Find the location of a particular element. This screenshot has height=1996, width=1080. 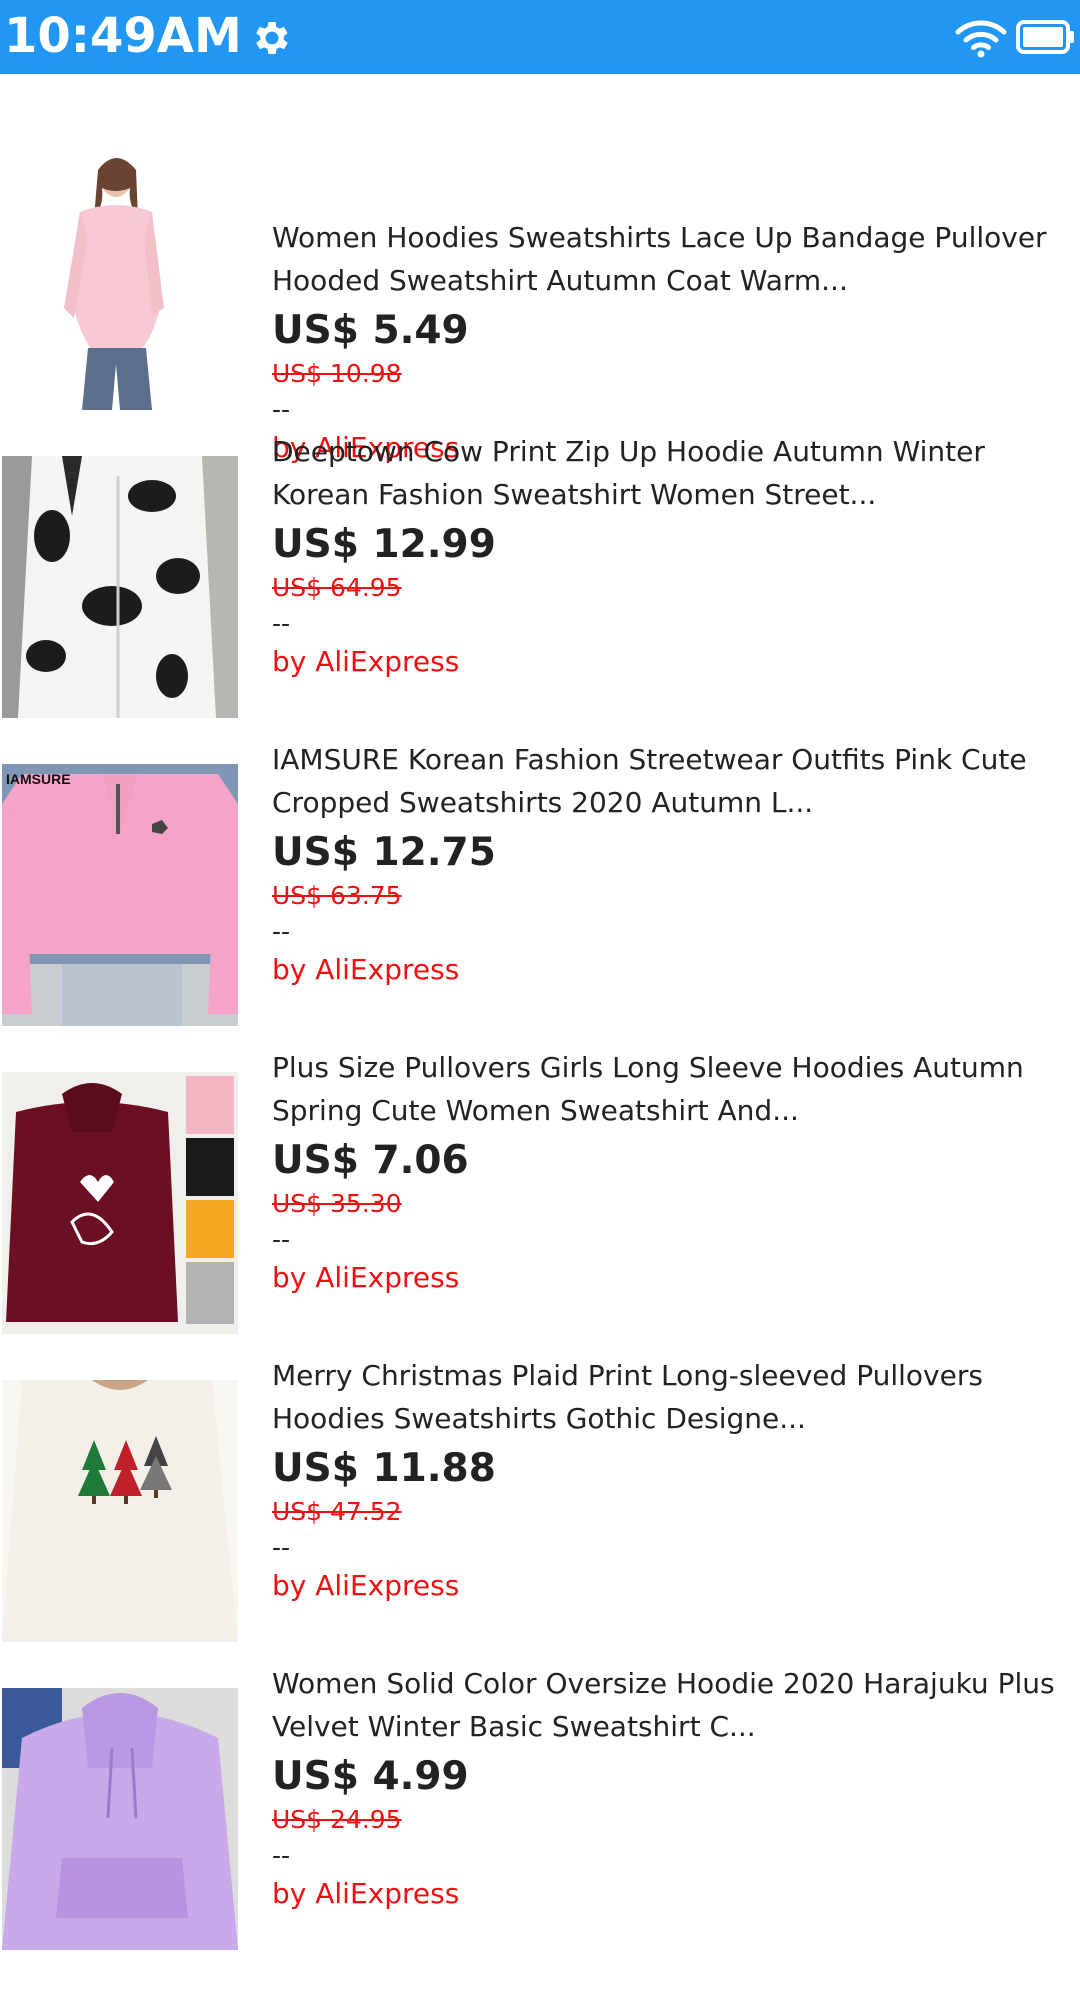

product-original-price: US$ 35.30 is located at coordinates (337, 1203).